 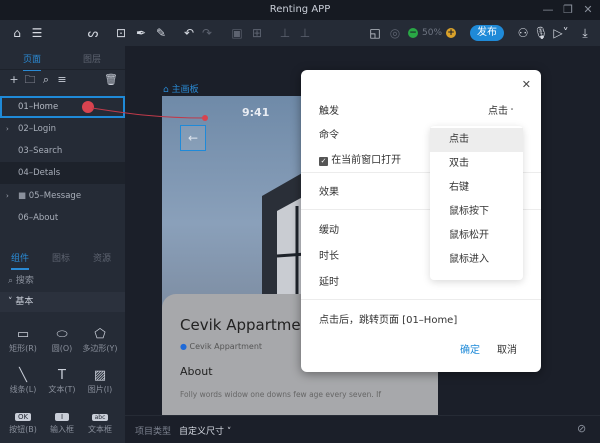 I want to click on component-image: ▨ 图片(I), so click(x=100, y=381).